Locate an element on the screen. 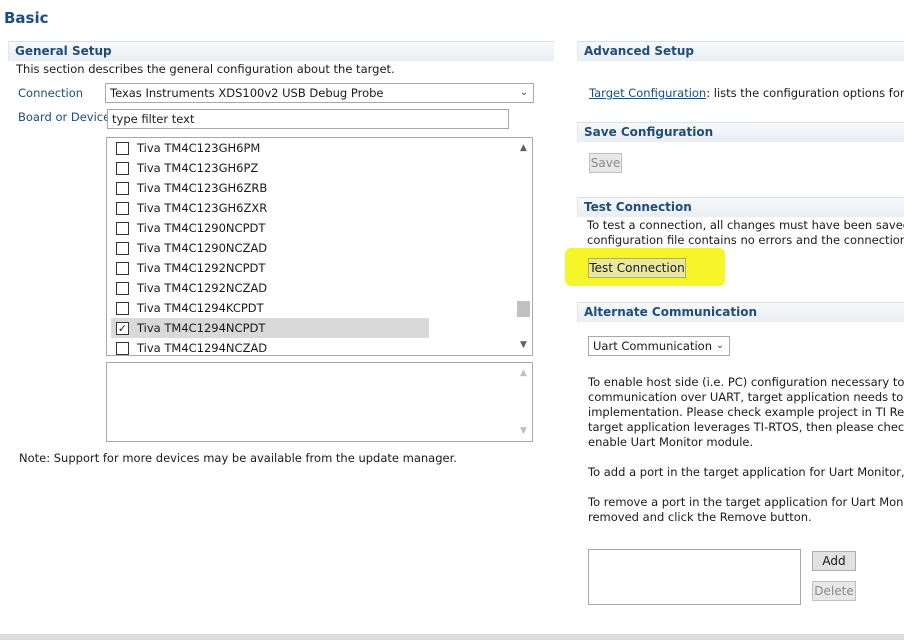  device-list-item: Tiva TM4C123GH6ZRB is located at coordinates (261, 188).